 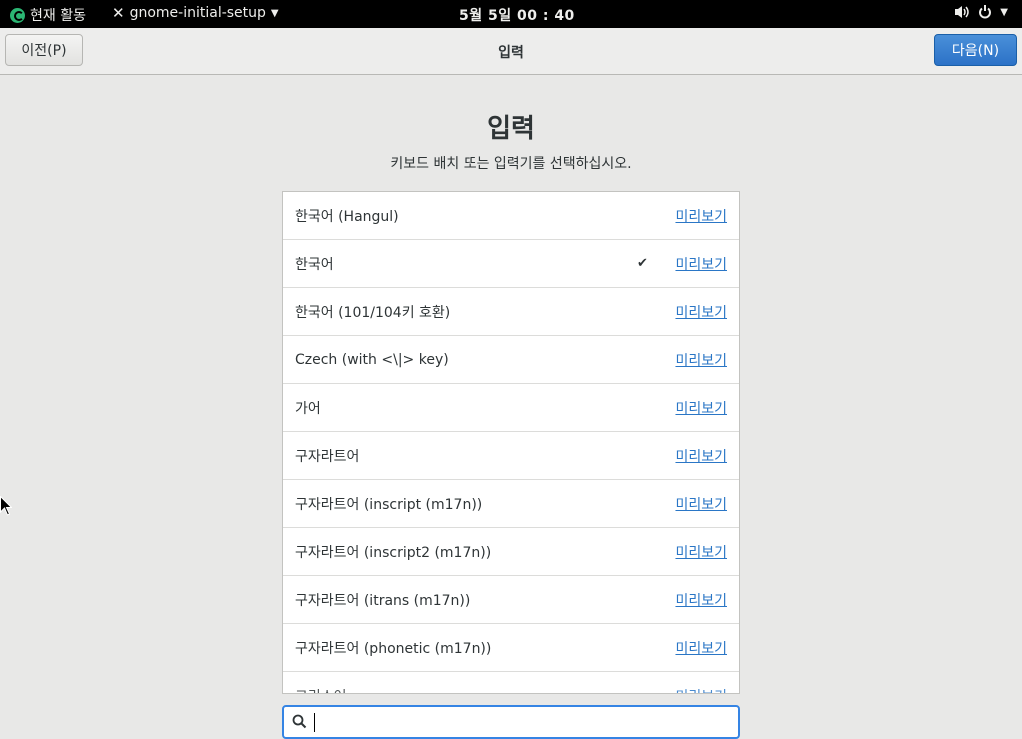 I want to click on input-source-name: 그리스어, so click(x=321, y=690).